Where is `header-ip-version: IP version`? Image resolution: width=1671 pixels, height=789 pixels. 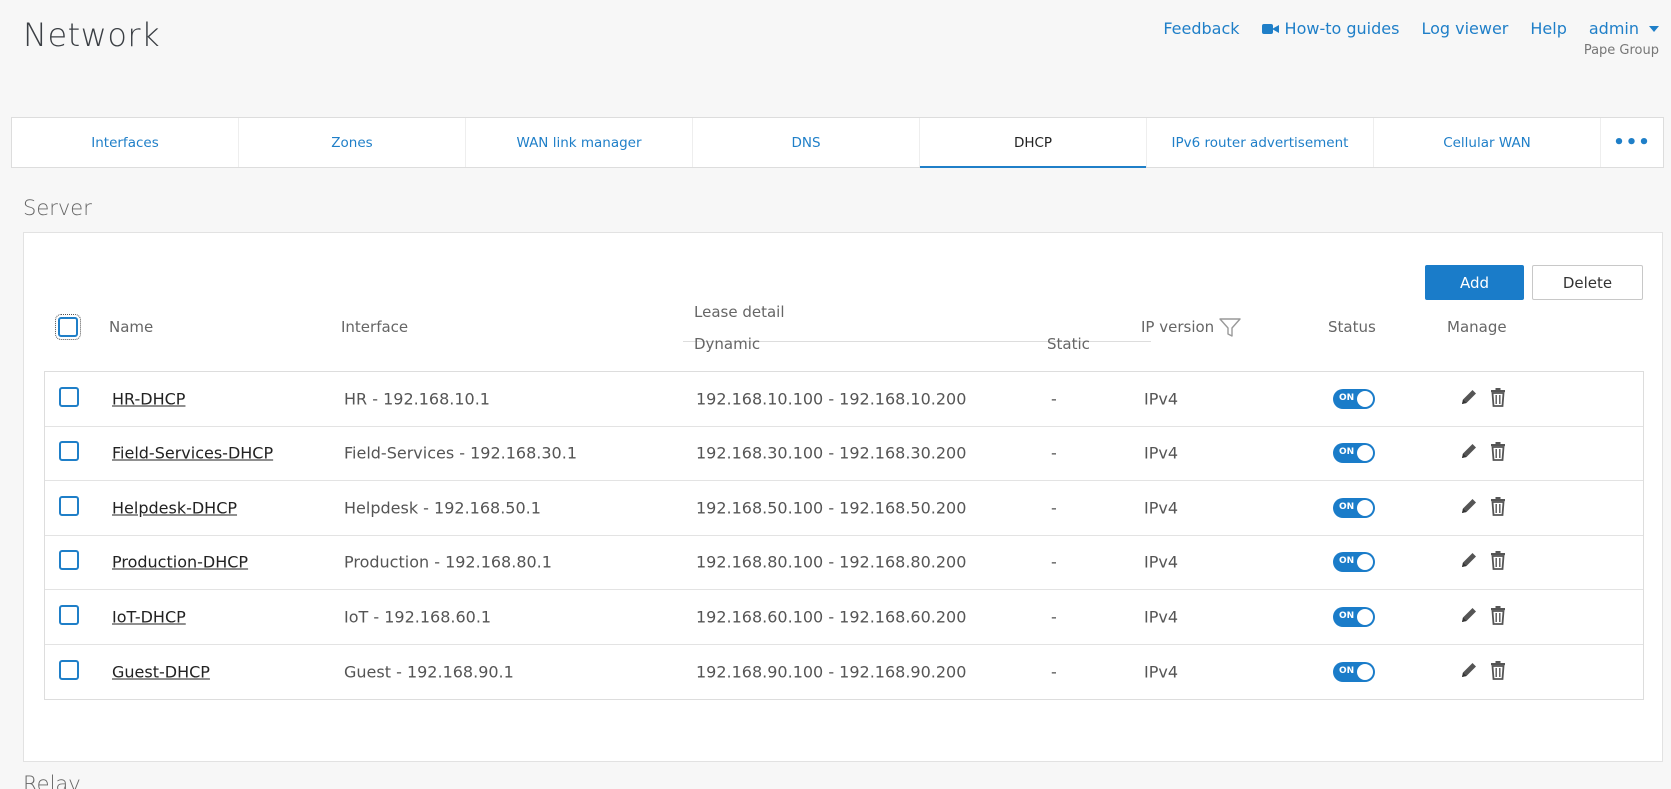
header-ip-version: IP version is located at coordinates (1178, 327).